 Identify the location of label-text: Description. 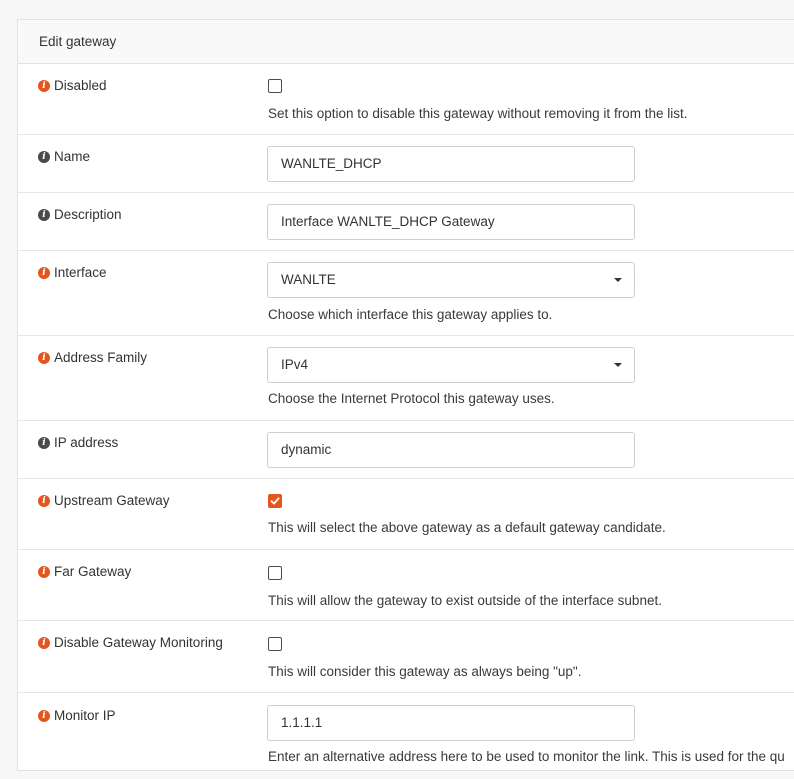
(88, 214).